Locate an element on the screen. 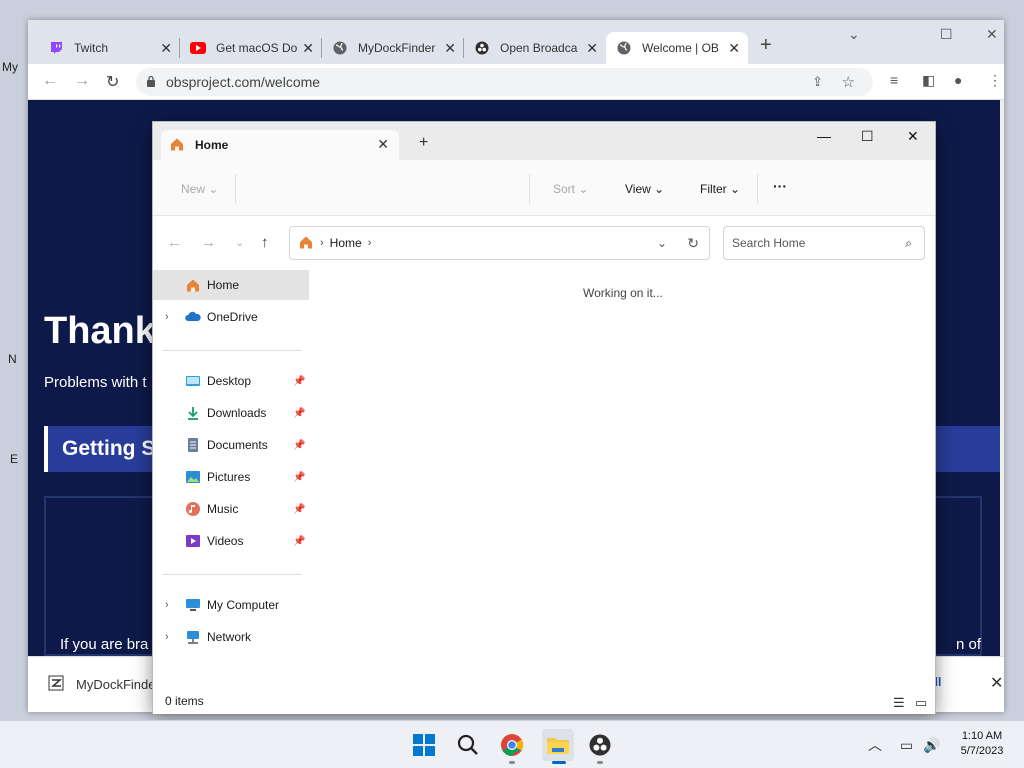 Image resolution: width=1024 pixels, height=768 pixels. breadcrumb-home: Home is located at coordinates (346, 243).